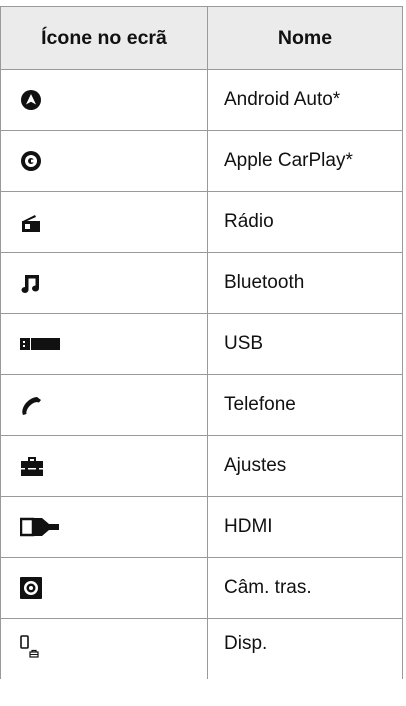  Describe the element at coordinates (32, 466) in the screenshot. I see `settings-toolbox-icon` at that location.